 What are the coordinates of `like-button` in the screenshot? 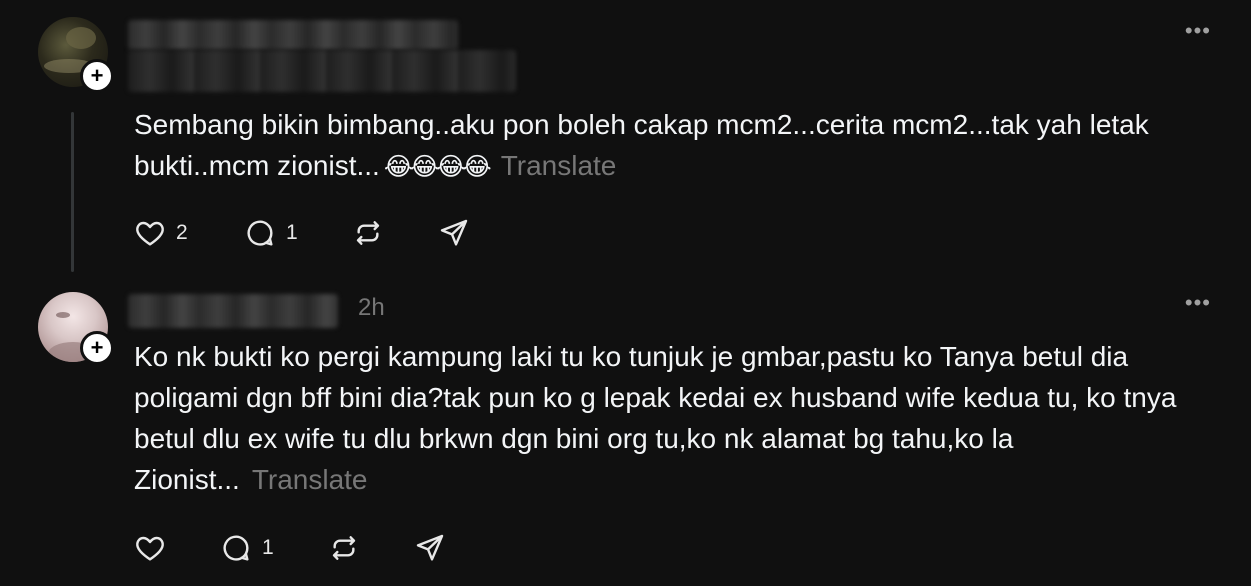 It's located at (155, 548).